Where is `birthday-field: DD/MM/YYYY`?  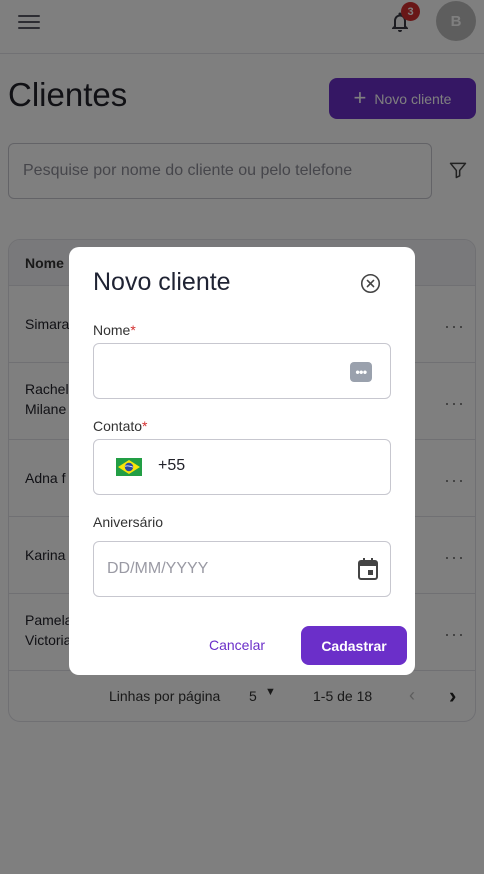
birthday-field: DD/MM/YYYY is located at coordinates (242, 569).